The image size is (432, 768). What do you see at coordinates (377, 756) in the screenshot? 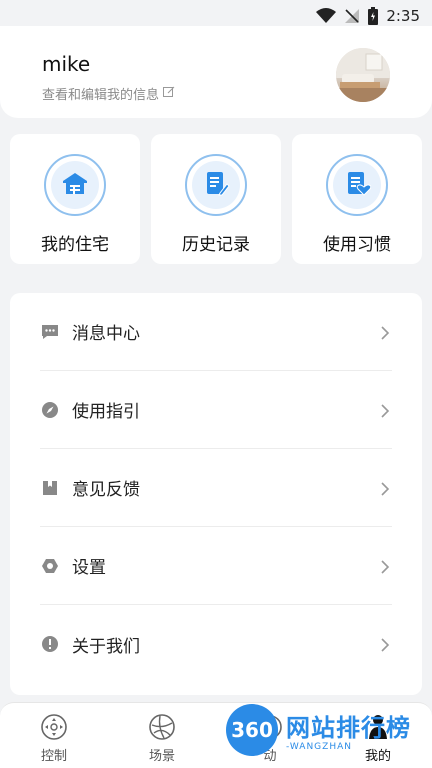
I see `tab-label: 我的` at bounding box center [377, 756].